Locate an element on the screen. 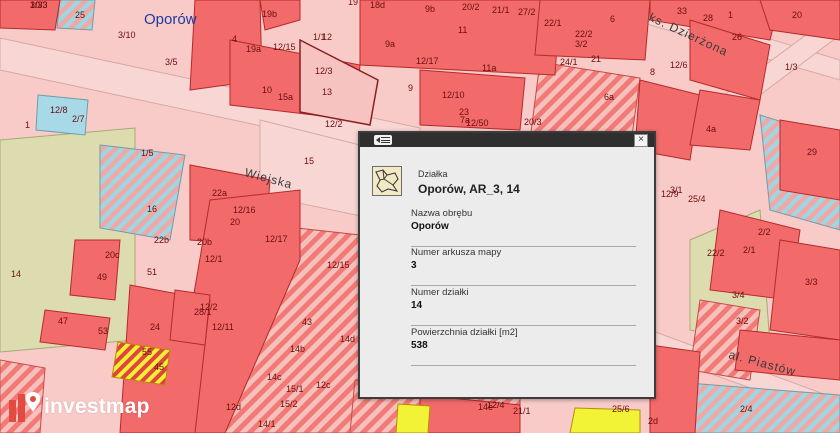  parcel-number-label: 6a is located at coordinates (609, 97).